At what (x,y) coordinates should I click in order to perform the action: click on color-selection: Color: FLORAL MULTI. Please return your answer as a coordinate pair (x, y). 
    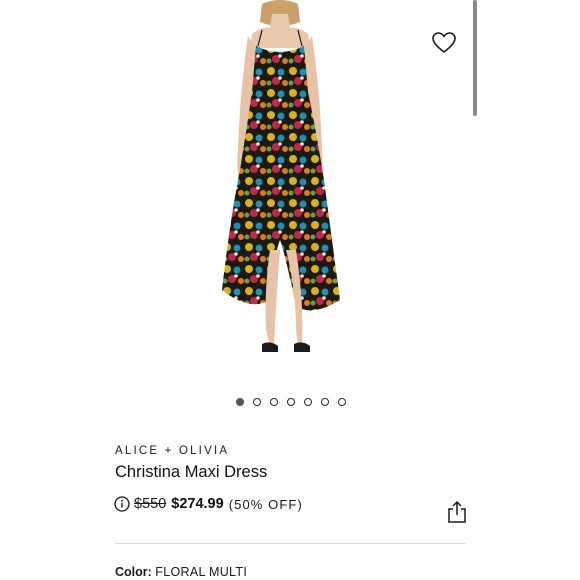
    Looking at the image, I should click on (181, 572).